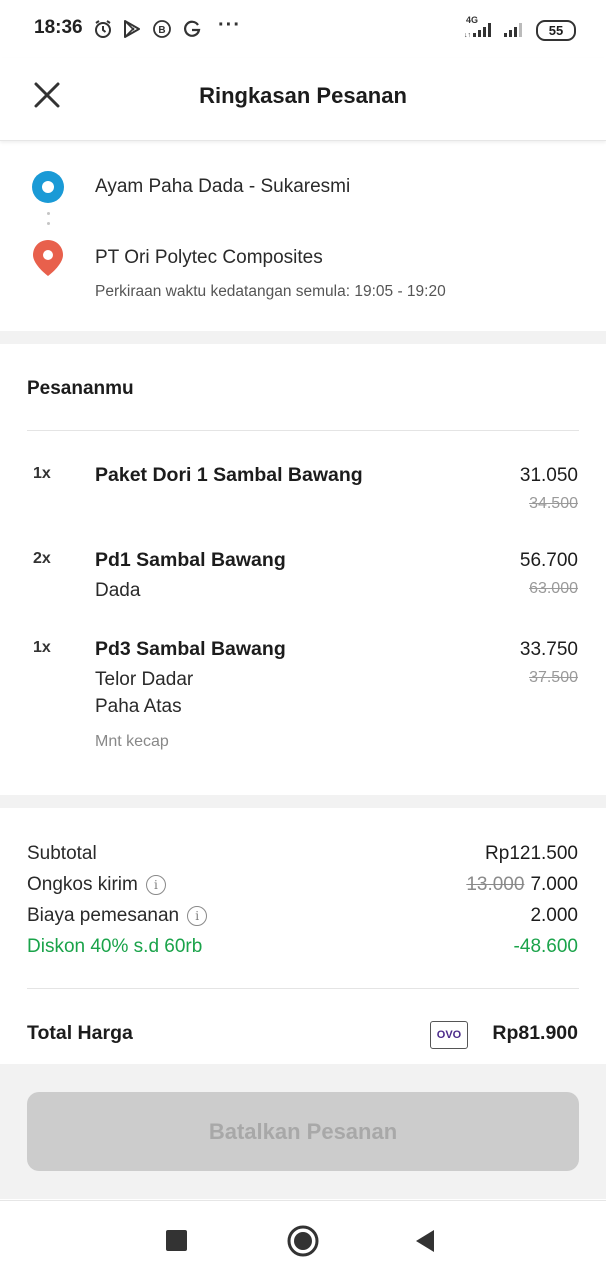 The width and height of the screenshot is (606, 1281). I want to click on square-nav-icon, so click(176, 1240).